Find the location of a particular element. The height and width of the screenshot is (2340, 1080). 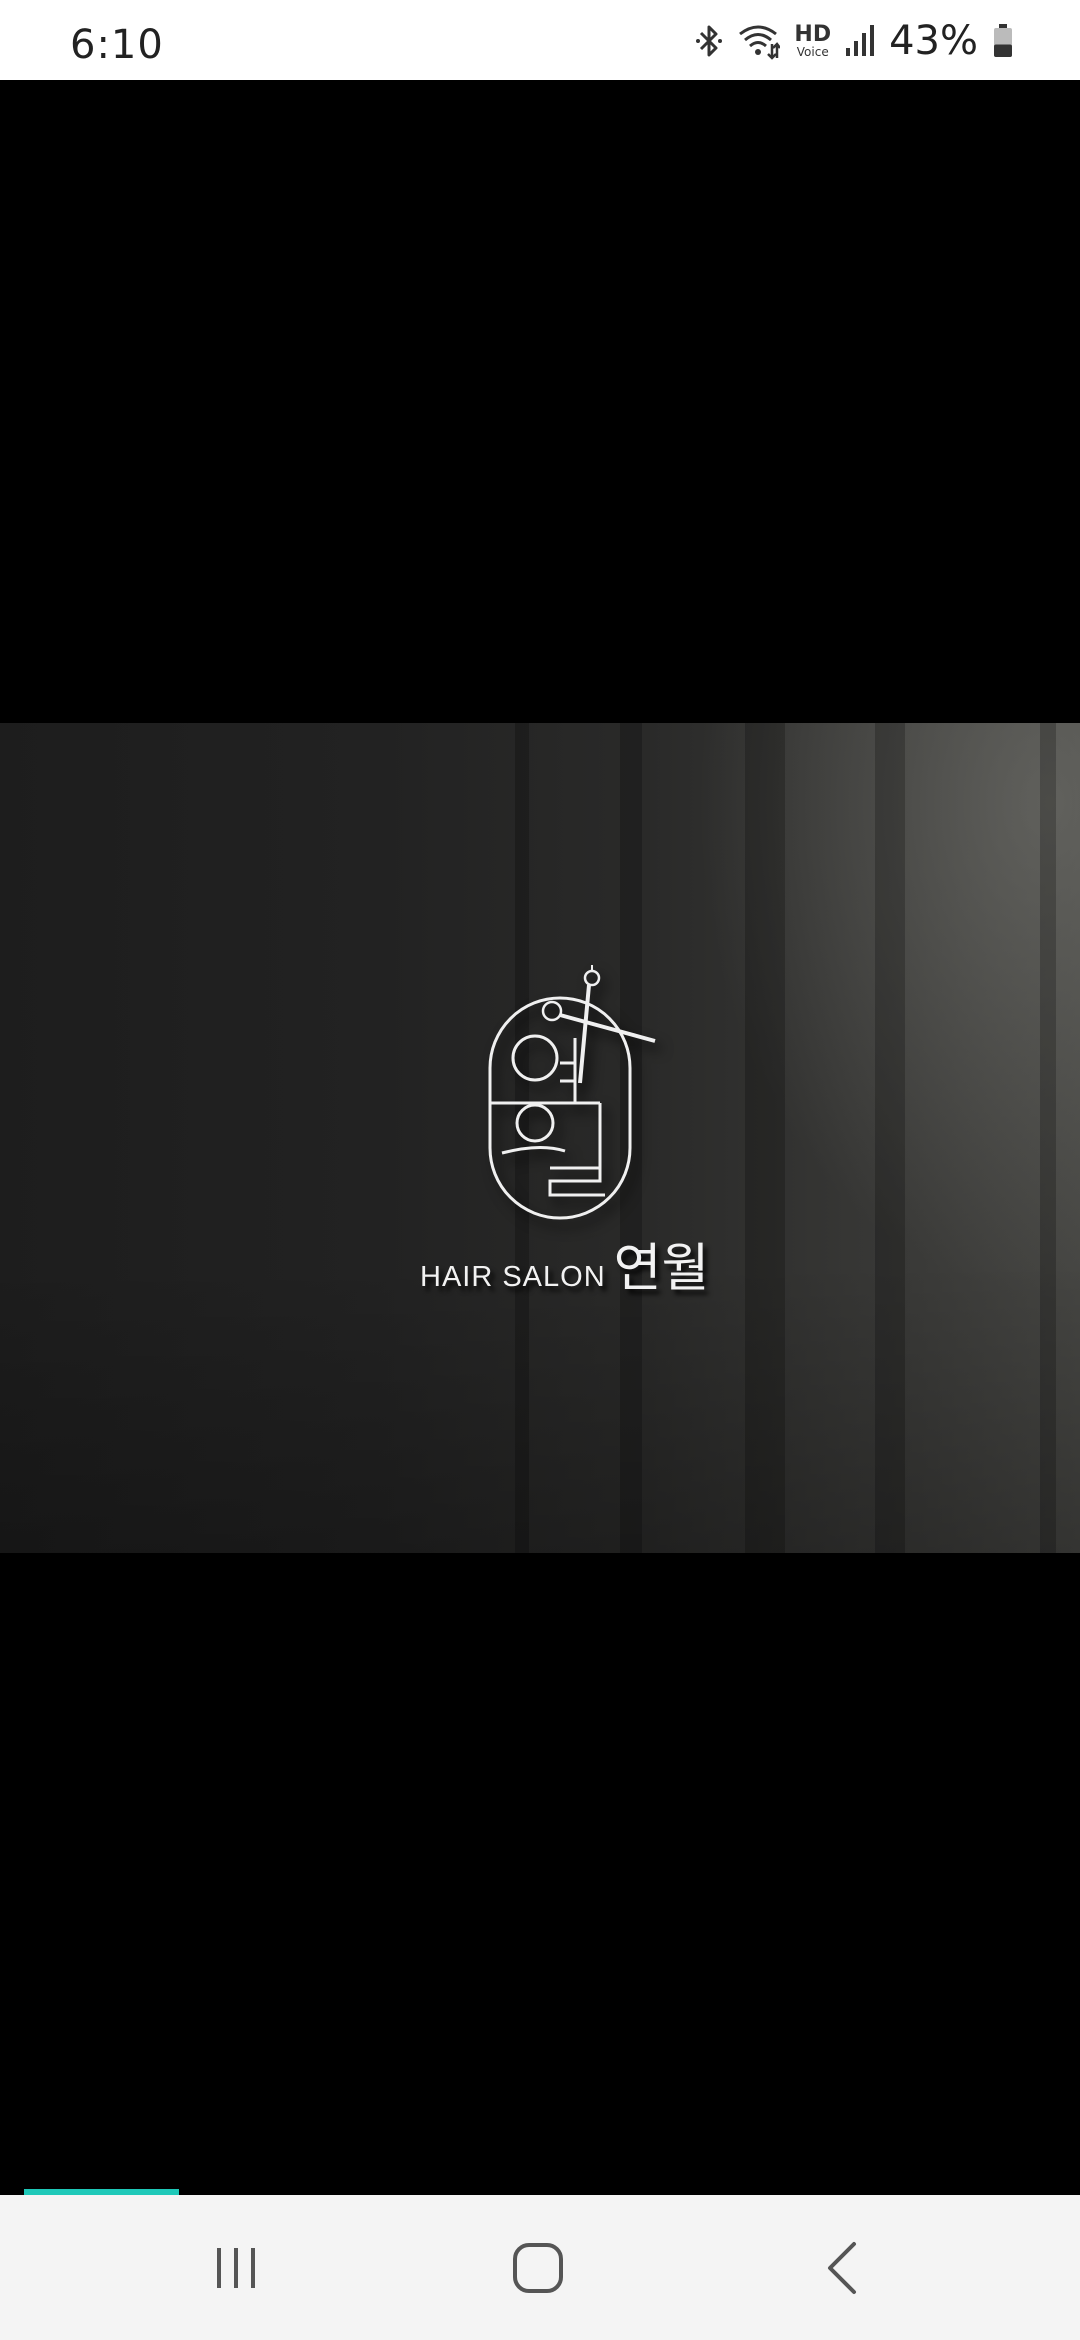

voice-label: Voice is located at coordinates (812, 52).